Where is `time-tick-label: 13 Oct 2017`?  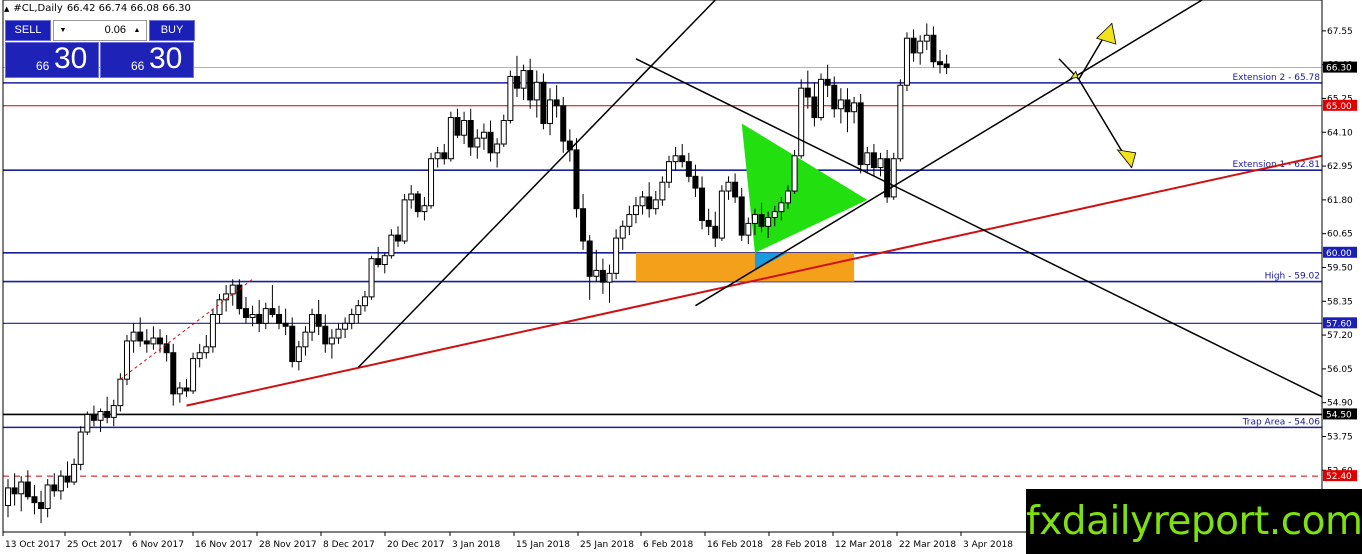
time-tick-label: 13 Oct 2017 is located at coordinates (33, 545).